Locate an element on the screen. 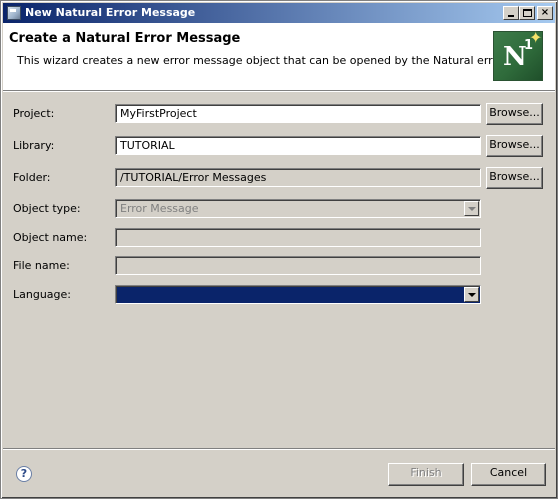 This screenshot has width=558, height=499. app-icon is located at coordinates (14, 13).